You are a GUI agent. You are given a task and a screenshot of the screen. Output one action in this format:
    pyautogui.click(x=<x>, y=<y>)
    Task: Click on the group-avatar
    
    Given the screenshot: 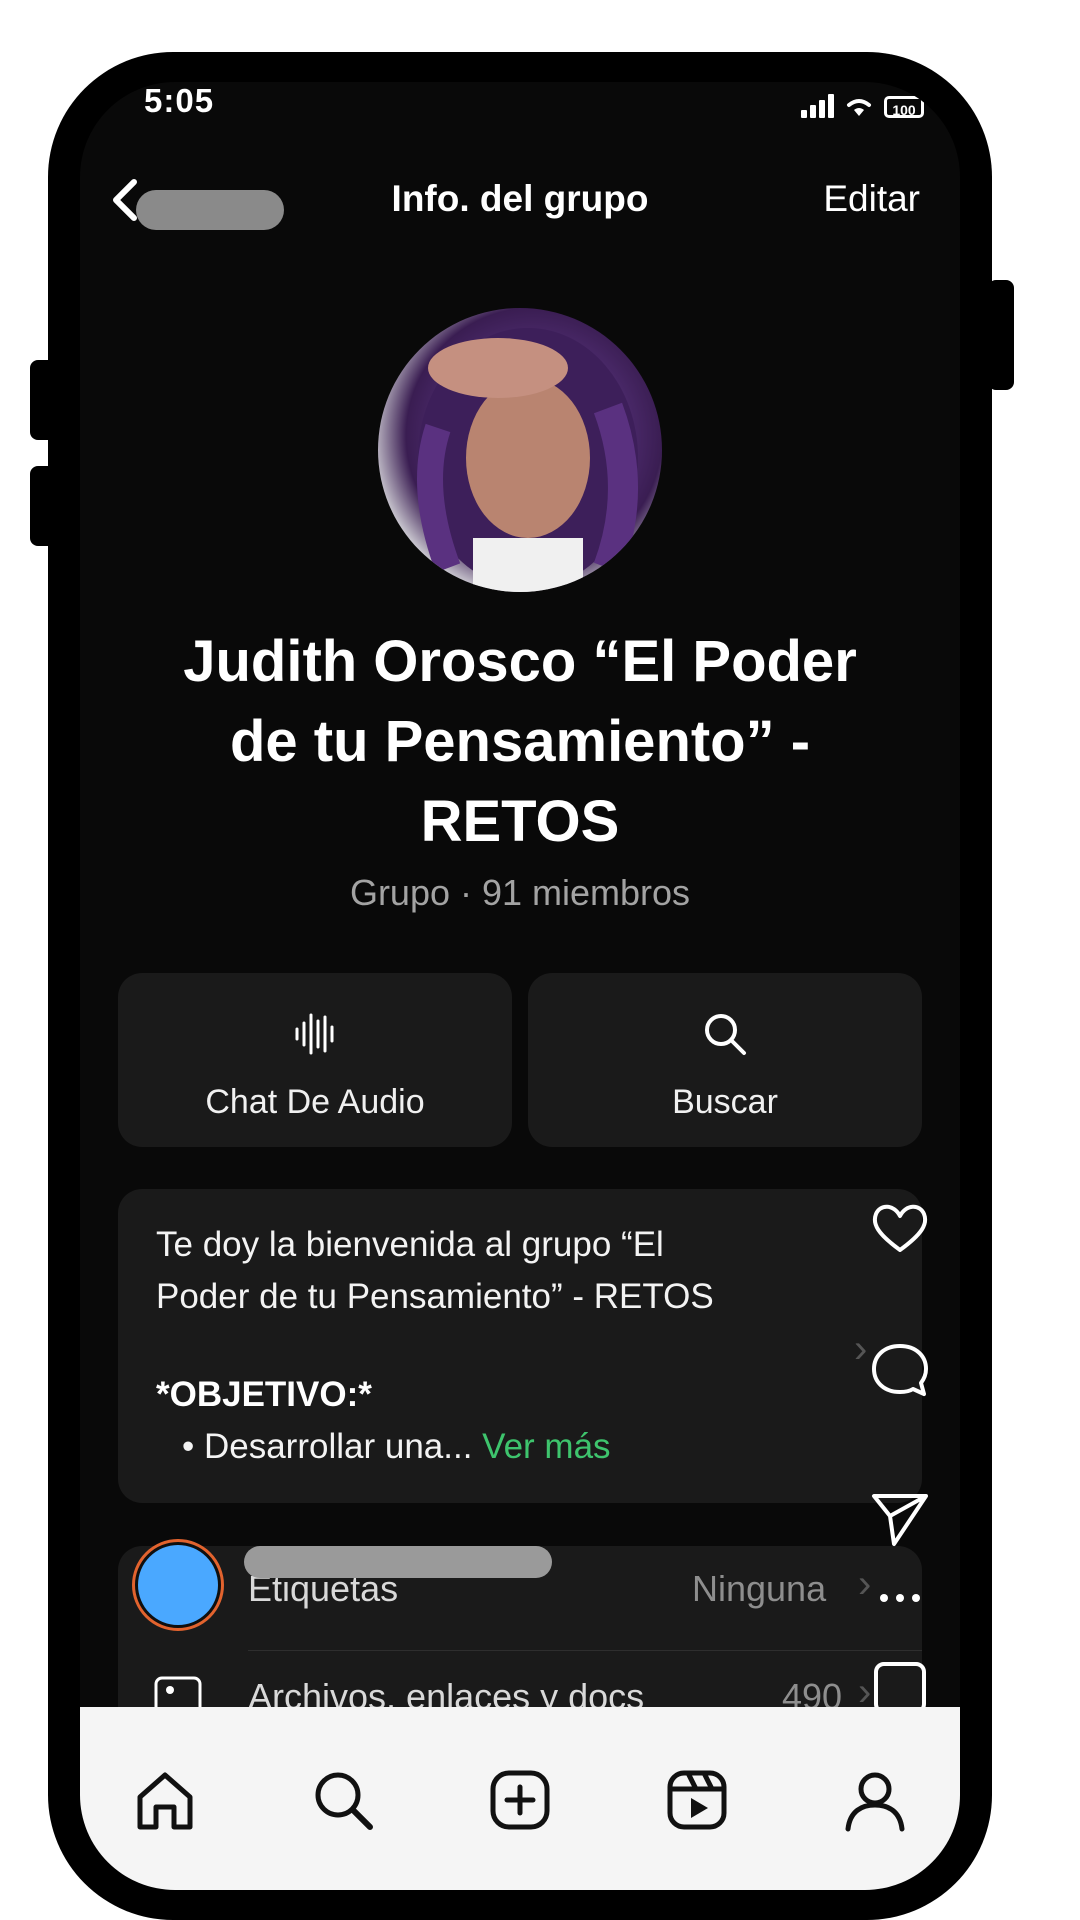 What is the action you would take?
    pyautogui.click(x=520, y=450)
    